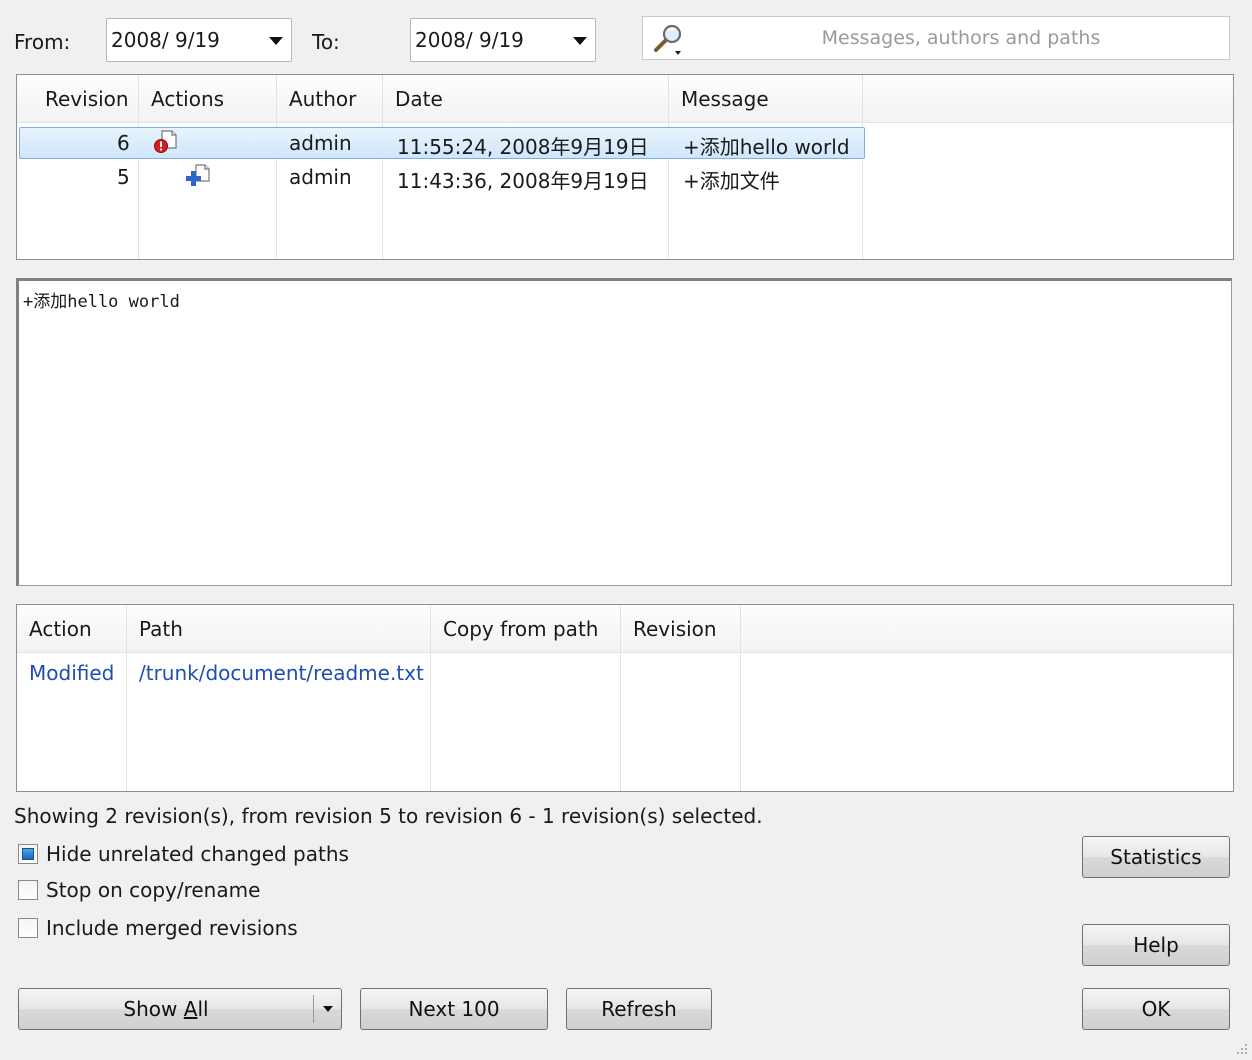  Describe the element at coordinates (523, 181) in the screenshot. I see `date-cell: 11:43:36, 2008年9月19日` at that location.